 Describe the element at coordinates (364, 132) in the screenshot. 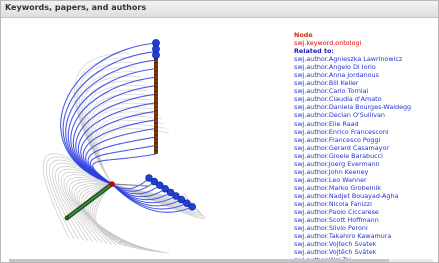

I see `related-item: swj.author.Enrico Francesconi` at that location.